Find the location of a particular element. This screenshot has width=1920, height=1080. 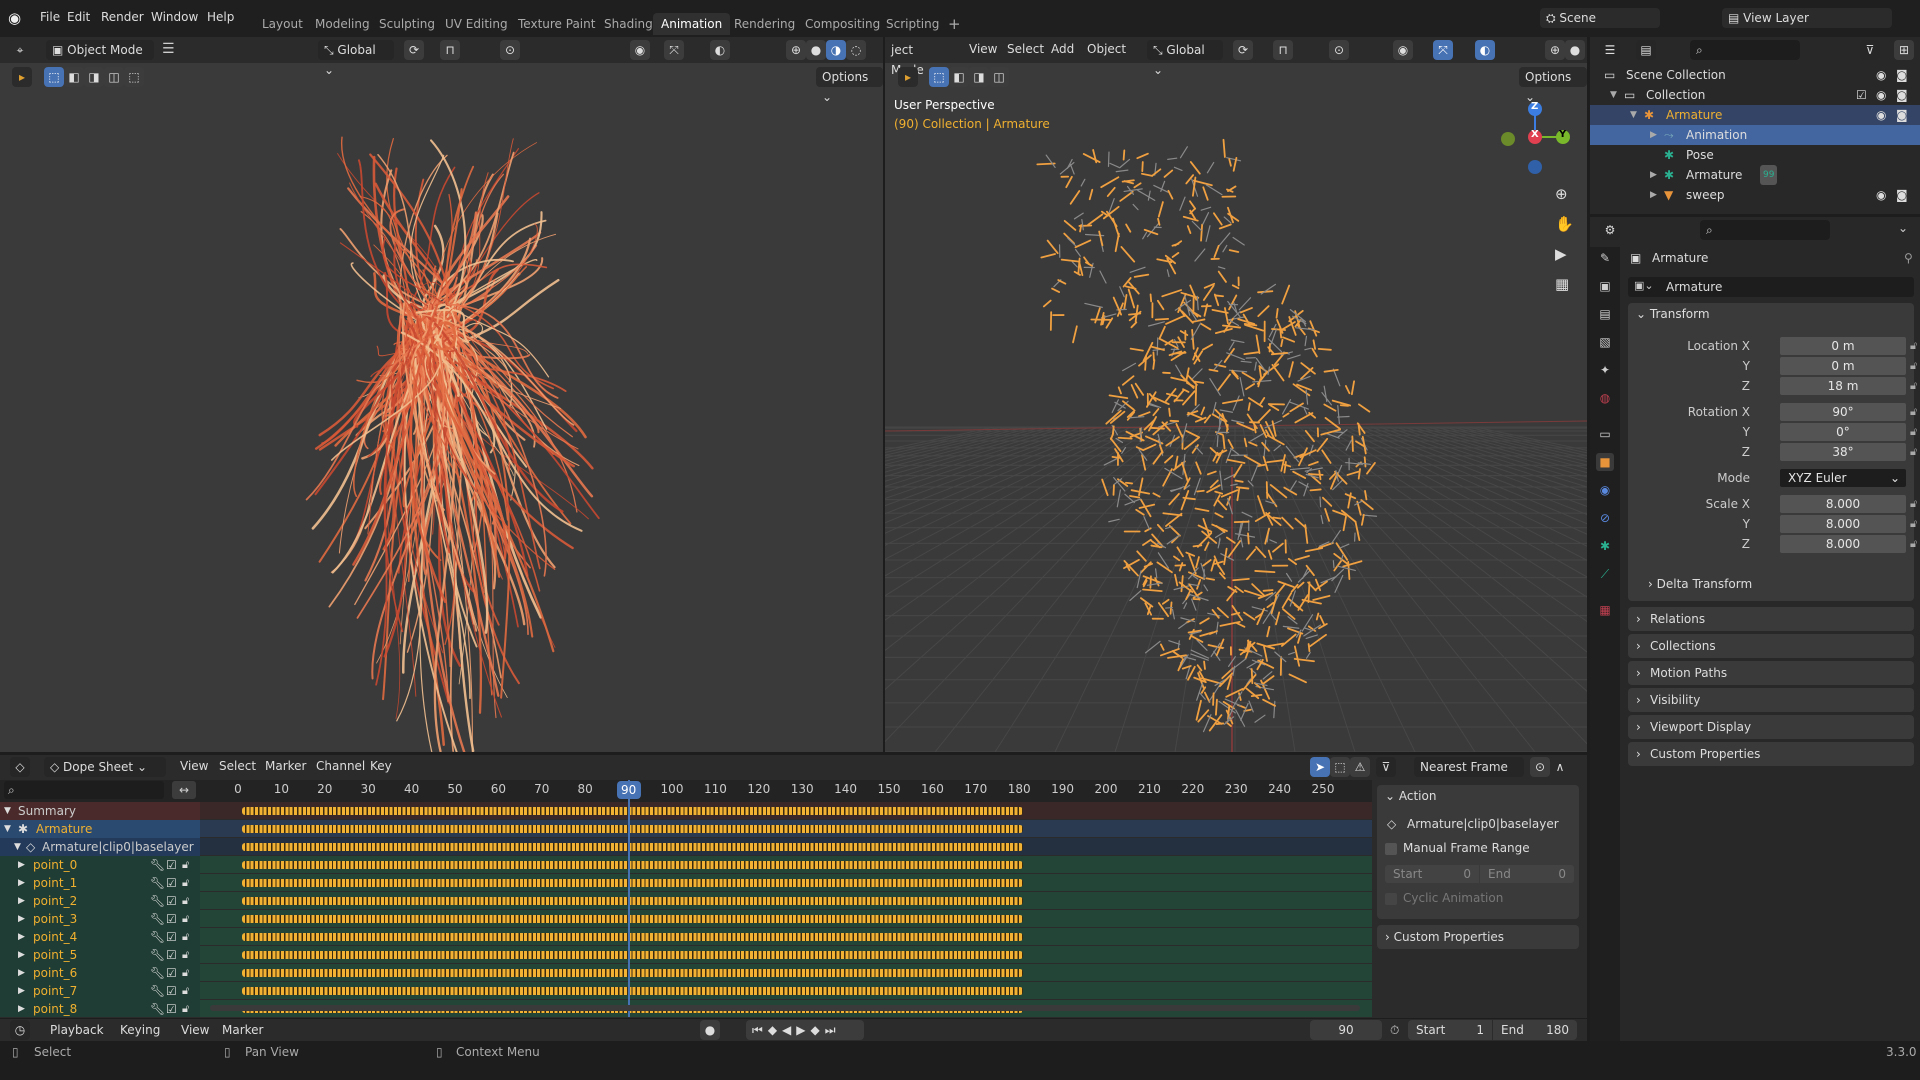

channel-name: Summary is located at coordinates (47, 811).